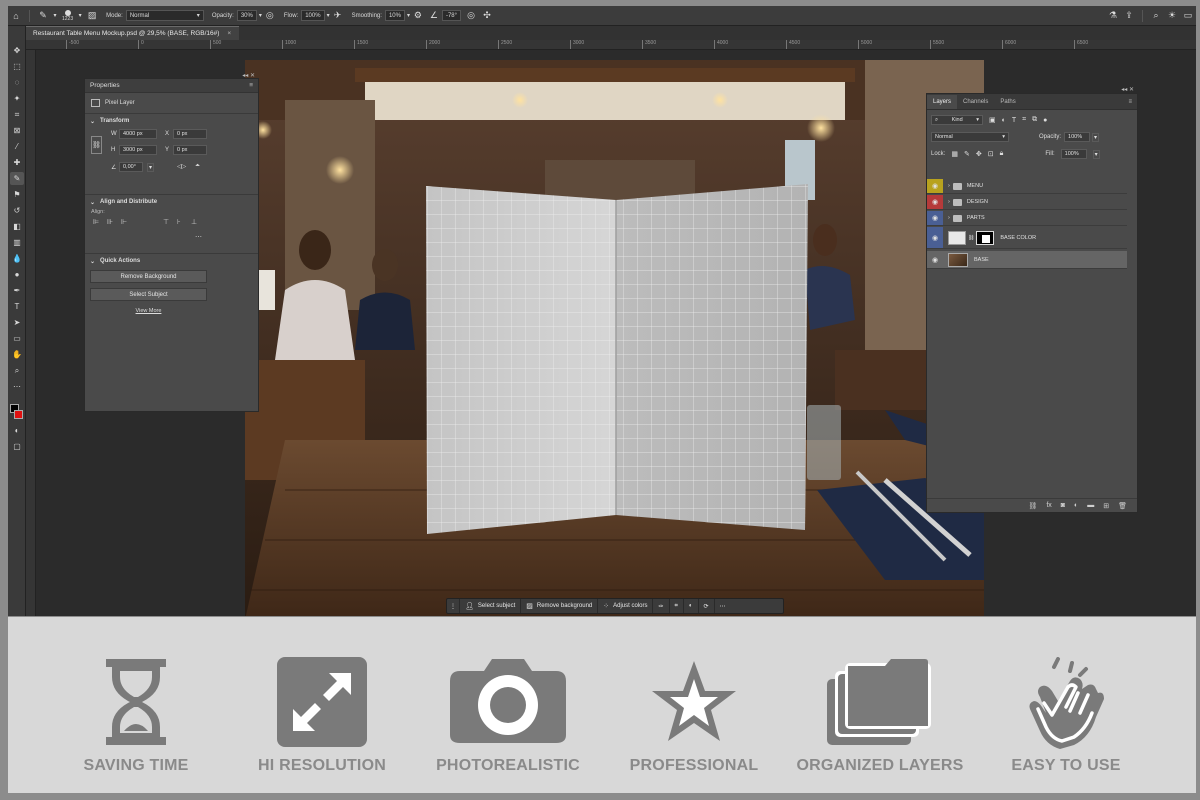  What do you see at coordinates (1007, 102) in the screenshot?
I see `tab-paths: Paths` at bounding box center [1007, 102].